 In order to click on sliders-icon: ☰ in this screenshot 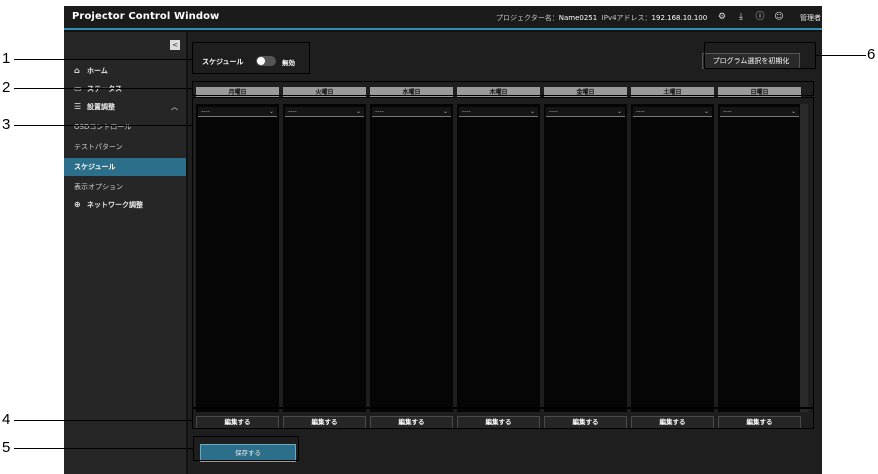, I will do `click(78, 106)`.